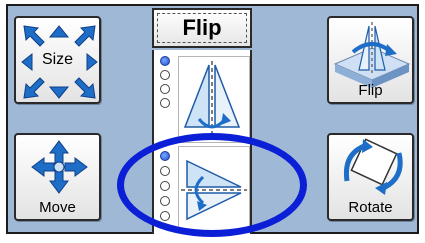  I want to click on move-label: Move, so click(57, 207).